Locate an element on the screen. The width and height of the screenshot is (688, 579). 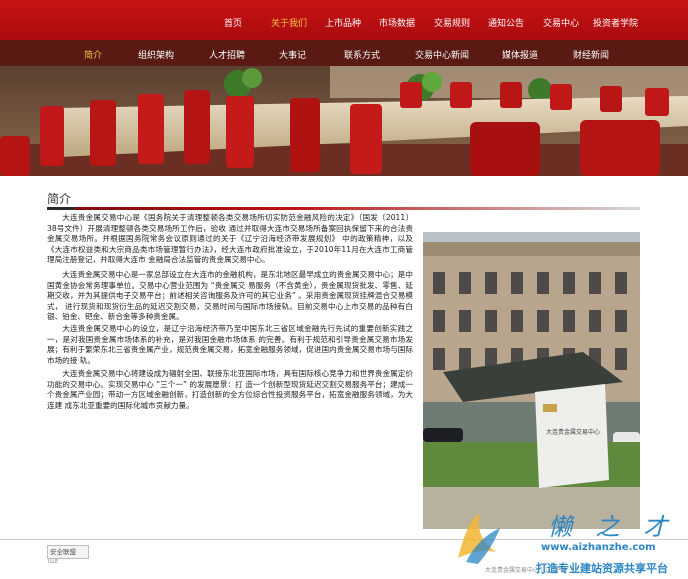
subnav-item-media: 媒体报道 is located at coordinates (520, 54).